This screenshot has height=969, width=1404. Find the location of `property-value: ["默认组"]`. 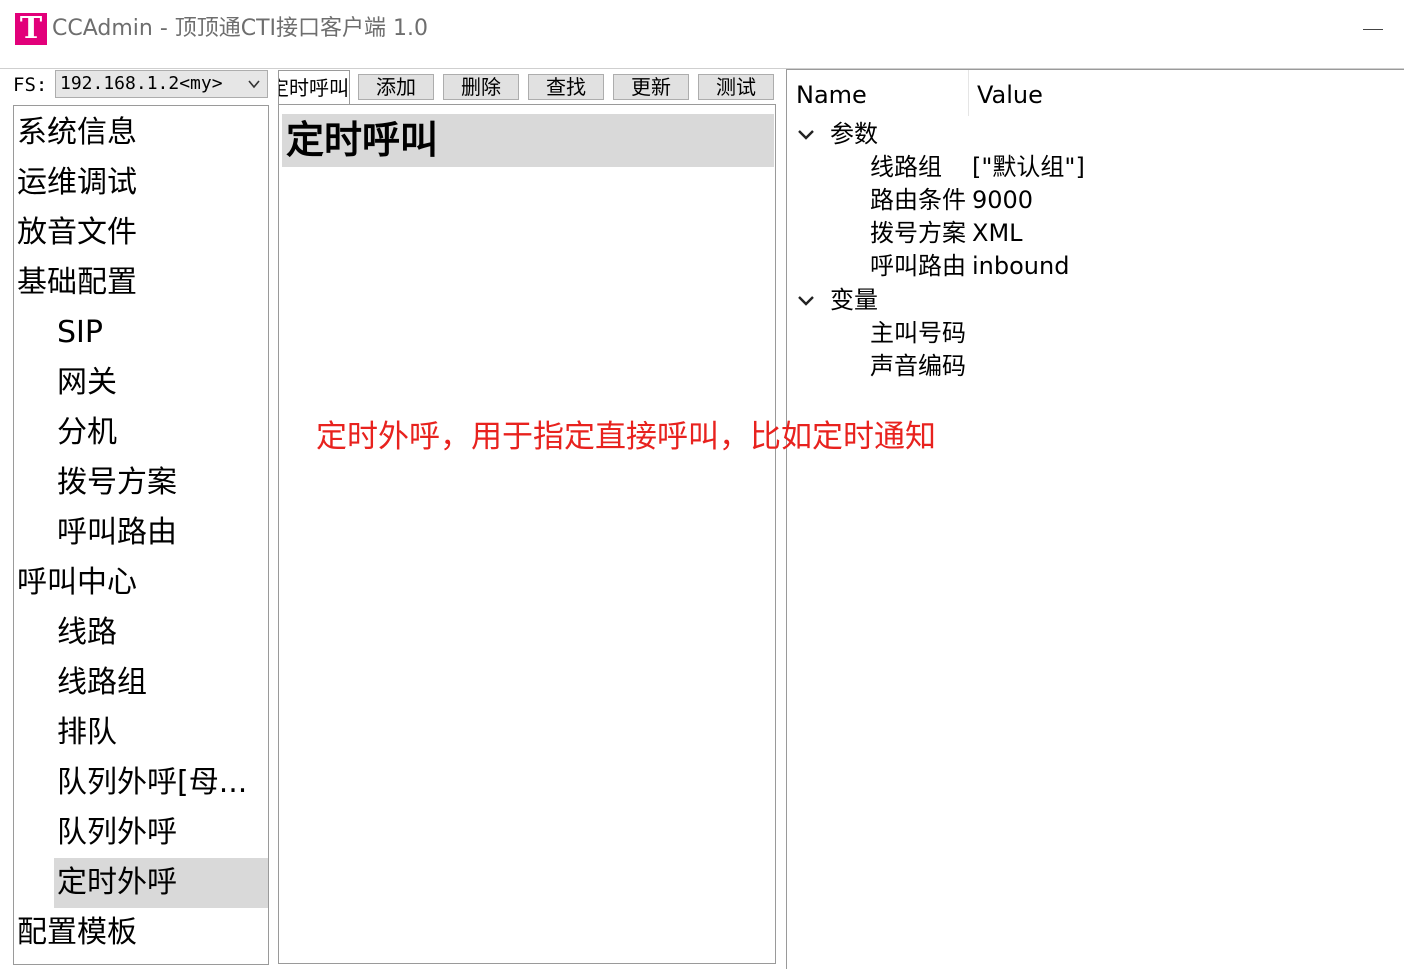

property-value: ["默认组"] is located at coordinates (1028, 167).